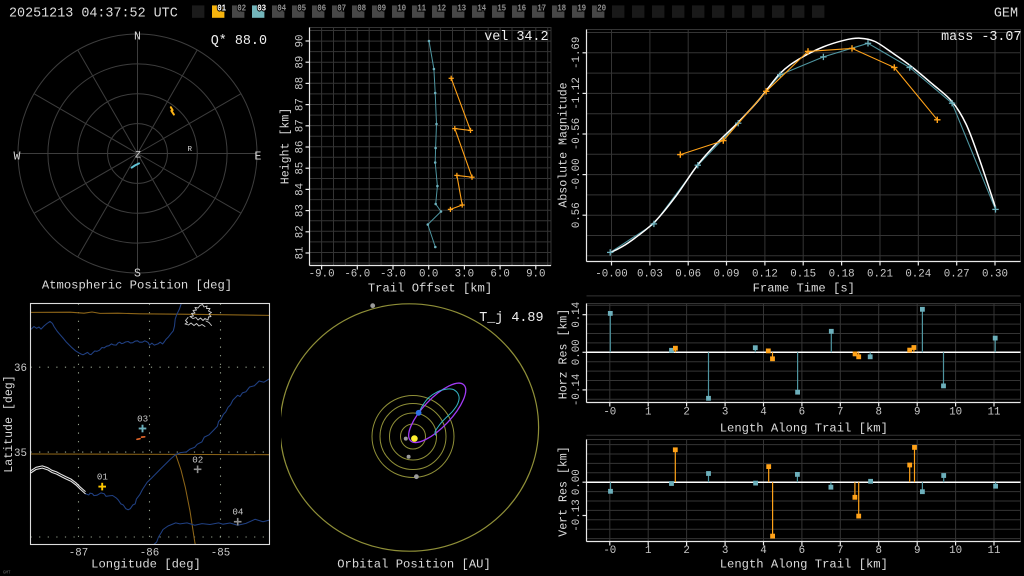 The height and width of the screenshot is (576, 1024). Describe the element at coordinates (9, 423) in the screenshot. I see `svg-text: Latitude [deg]` at that location.